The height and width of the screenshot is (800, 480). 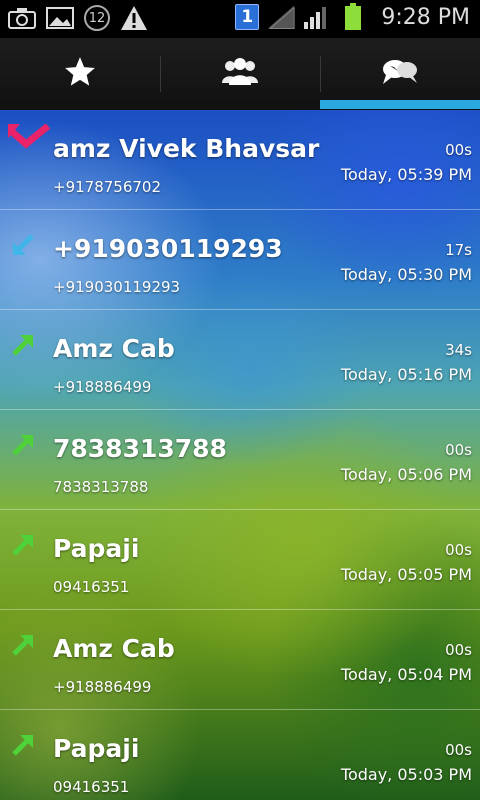 I want to click on call-time: Today, 05:39 PM, so click(x=406, y=174).